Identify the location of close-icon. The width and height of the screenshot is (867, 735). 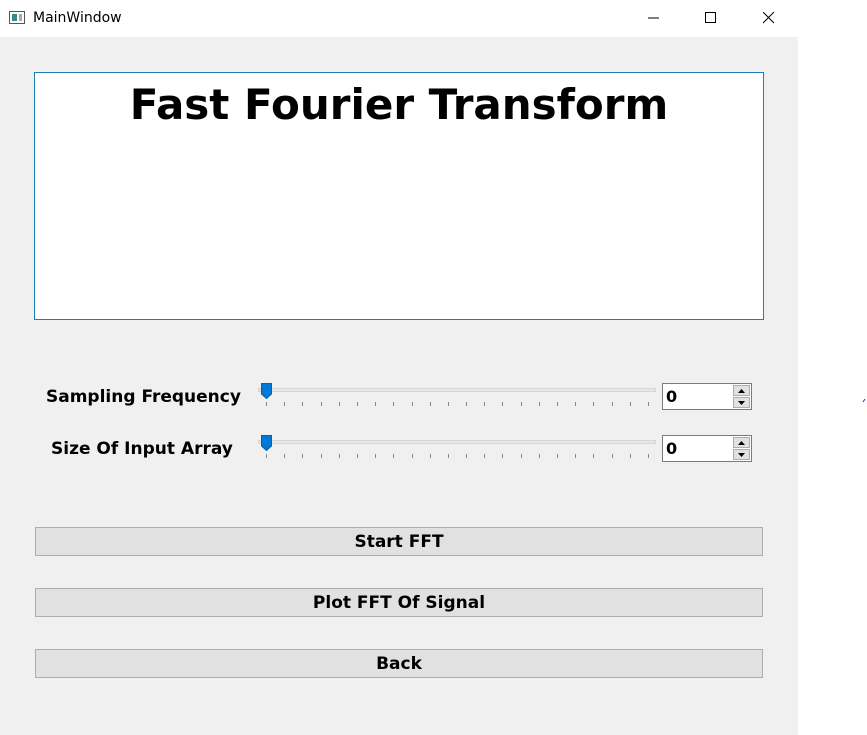
(769, 18).